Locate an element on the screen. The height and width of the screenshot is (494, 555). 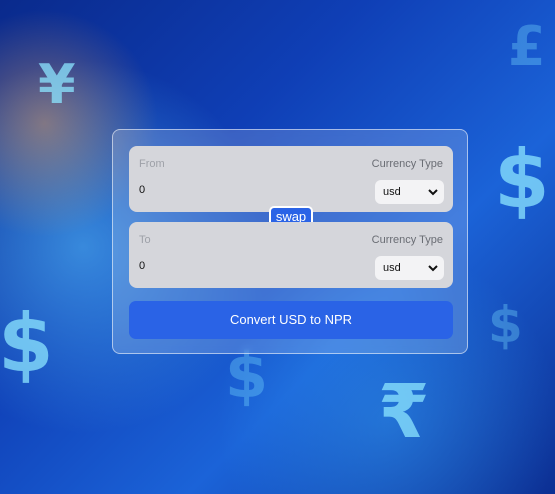
yen-symbol: ¥ is located at coordinates (57, 84).